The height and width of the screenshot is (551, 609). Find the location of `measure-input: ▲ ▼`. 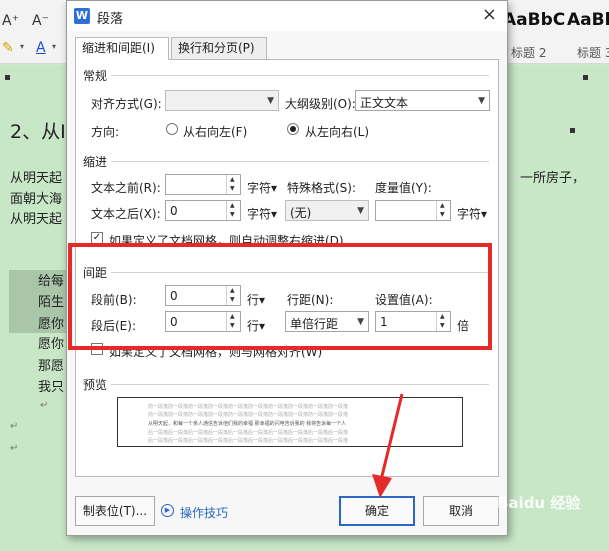

measure-input: ▲ ▼ is located at coordinates (413, 210).